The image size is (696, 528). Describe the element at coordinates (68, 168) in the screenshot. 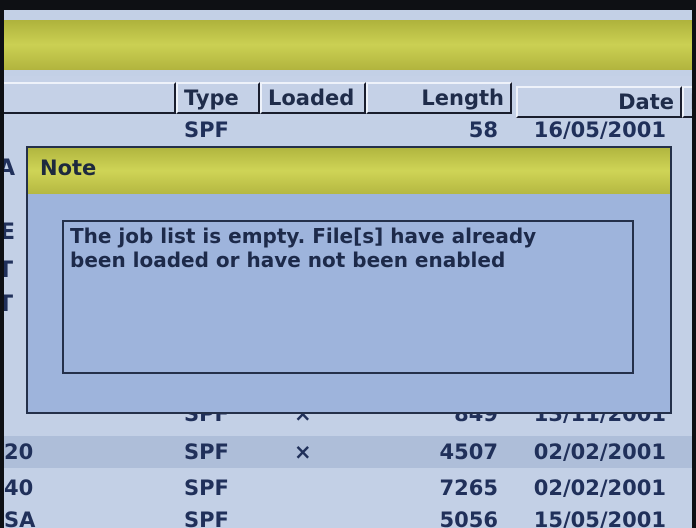

I see `dialog-title: Note` at that location.